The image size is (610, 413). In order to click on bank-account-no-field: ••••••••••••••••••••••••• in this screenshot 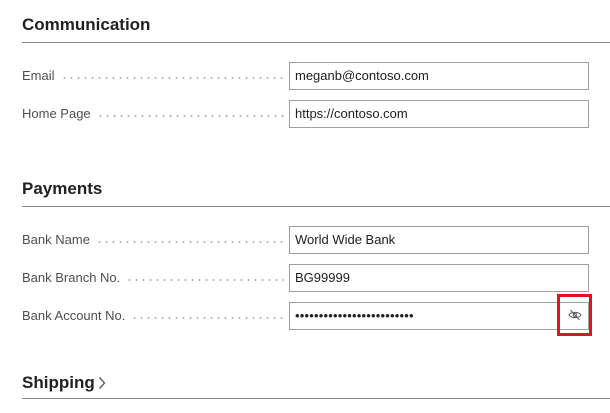, I will do `click(439, 316)`.